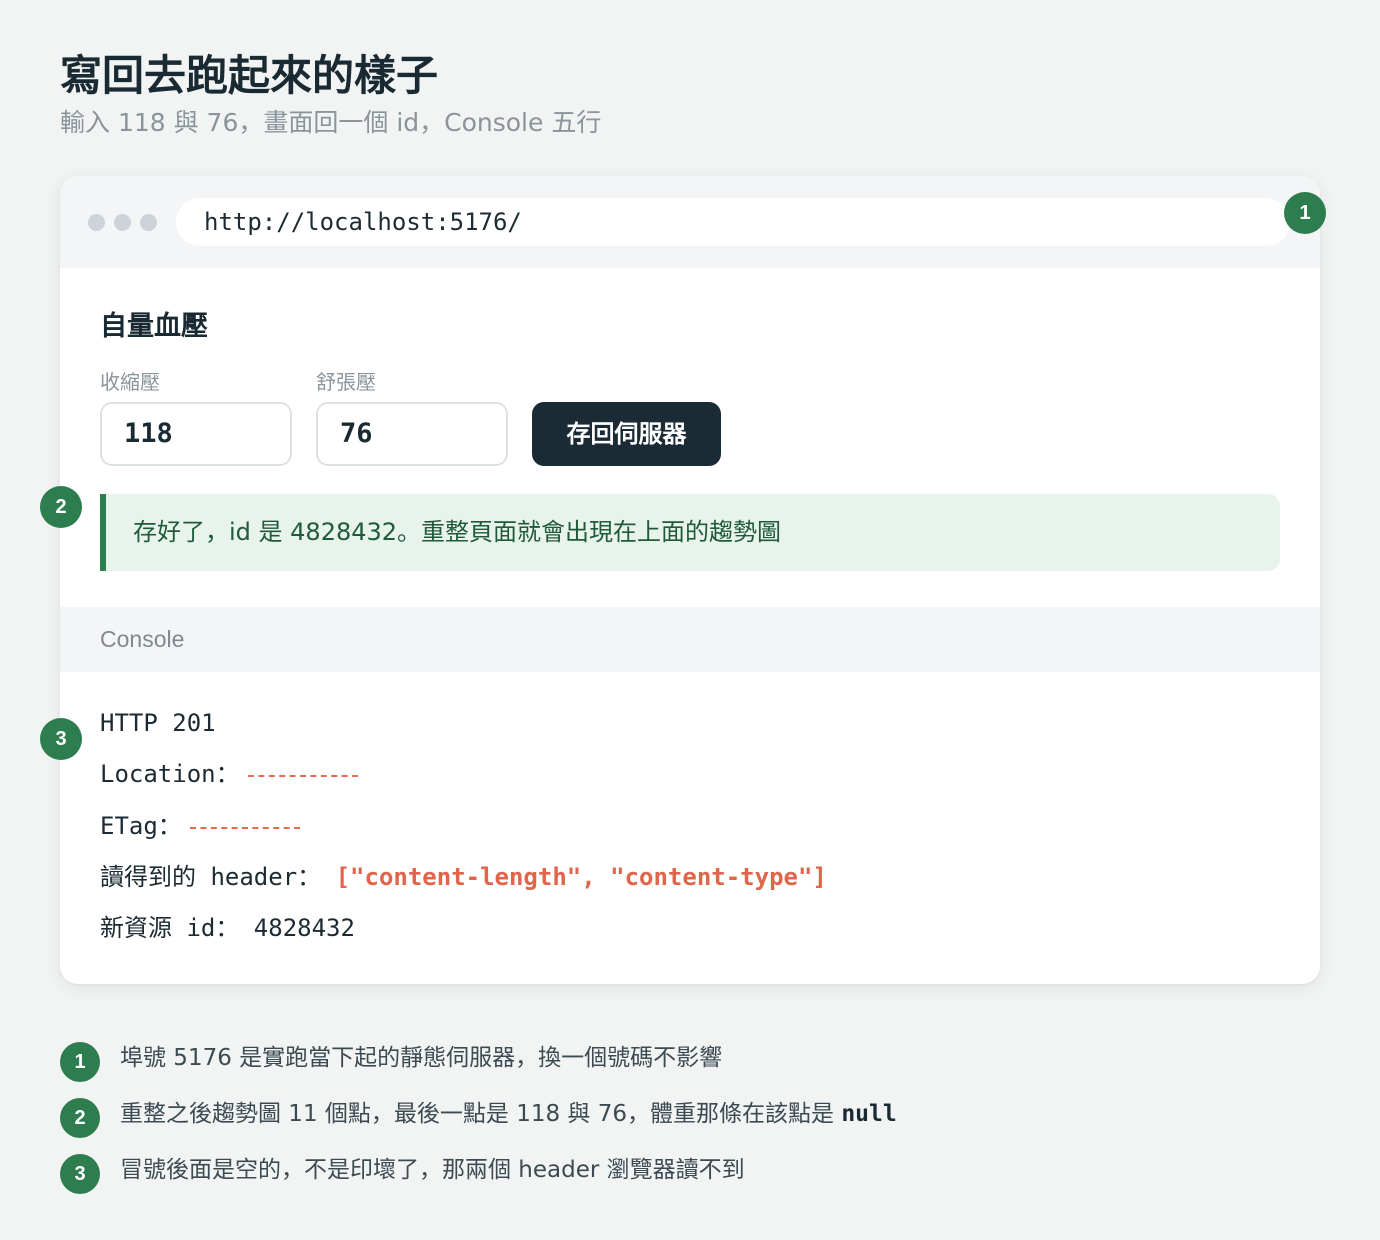 Image resolution: width=1380 pixels, height=1240 pixels. I want to click on annotation-badge-3: 3, so click(61, 739).